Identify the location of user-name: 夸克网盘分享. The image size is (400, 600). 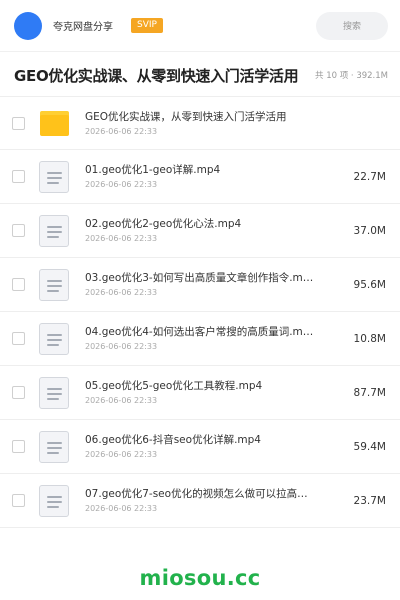
(83, 27).